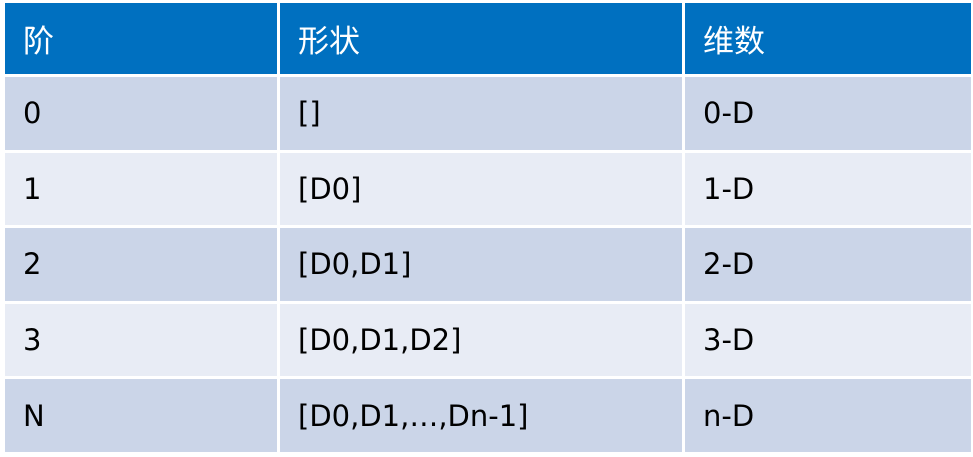 Image resolution: width=973 pixels, height=457 pixels. I want to click on cell-dimension: 2-D, so click(827, 264).